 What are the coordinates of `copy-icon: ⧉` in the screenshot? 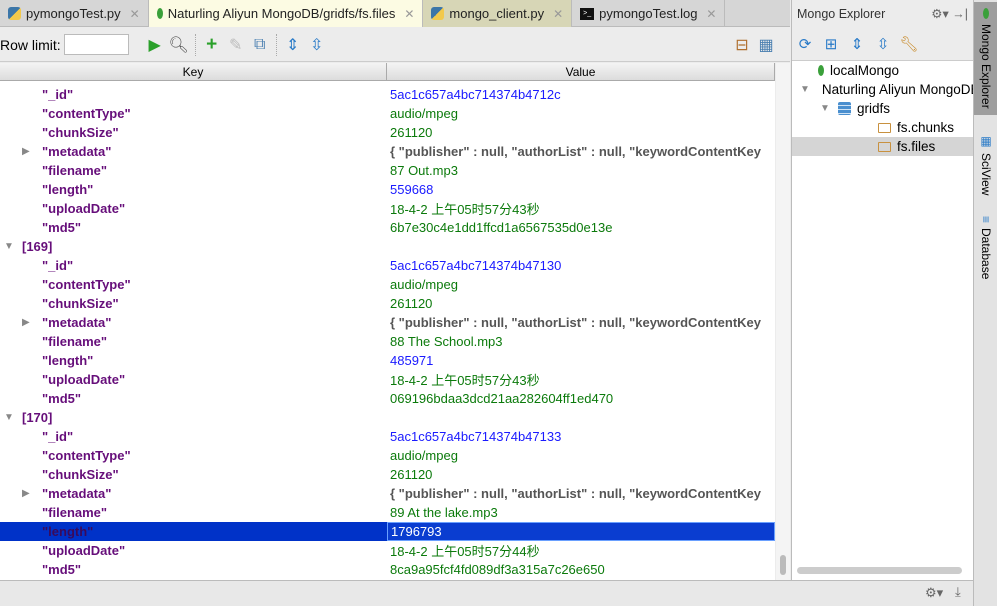 It's located at (260, 45).